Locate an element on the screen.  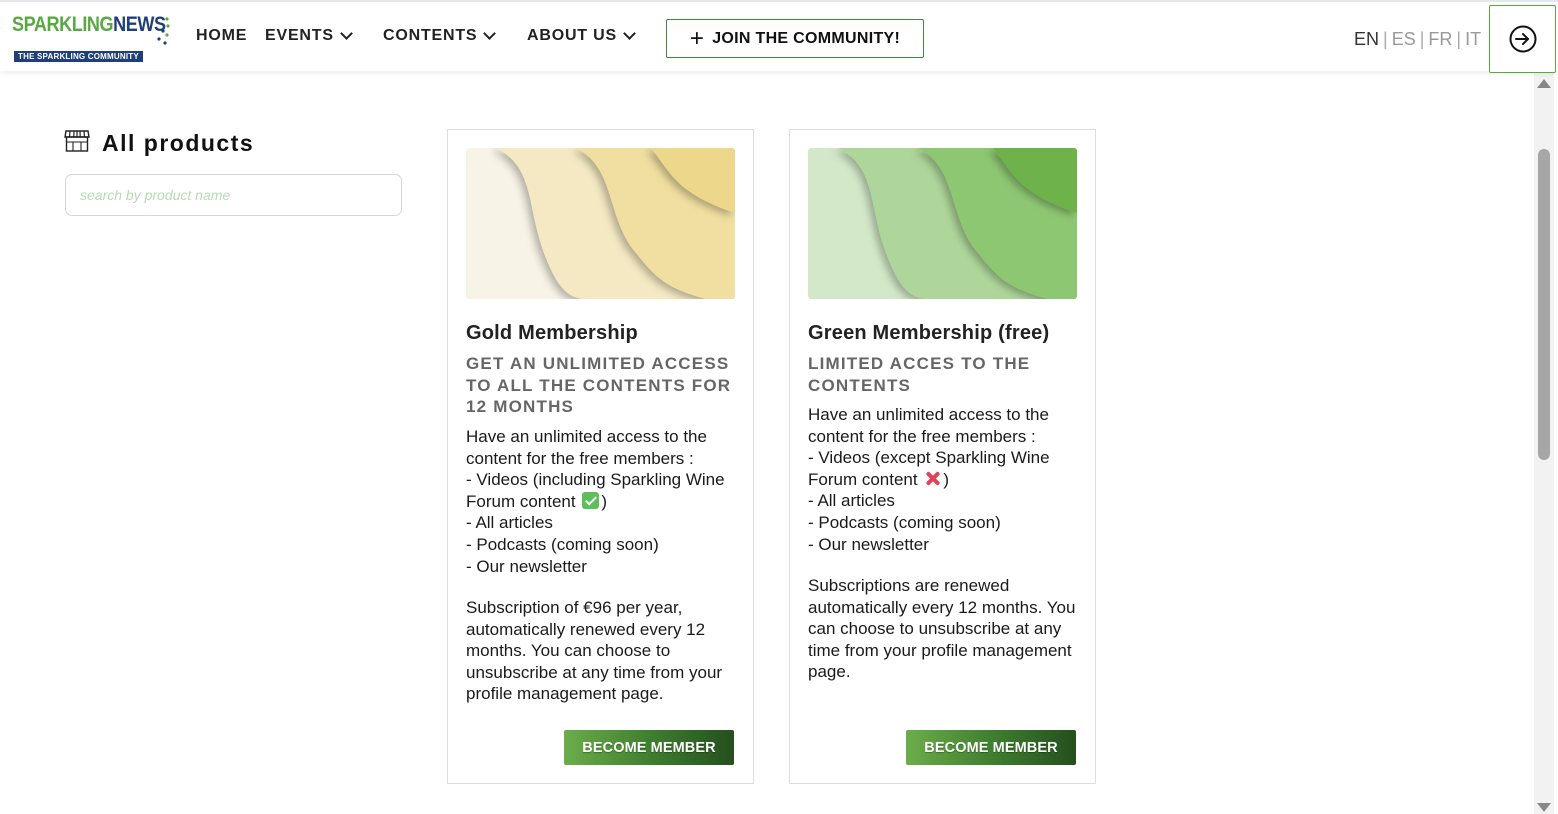
sidebar-header: All products is located at coordinates (159, 140).